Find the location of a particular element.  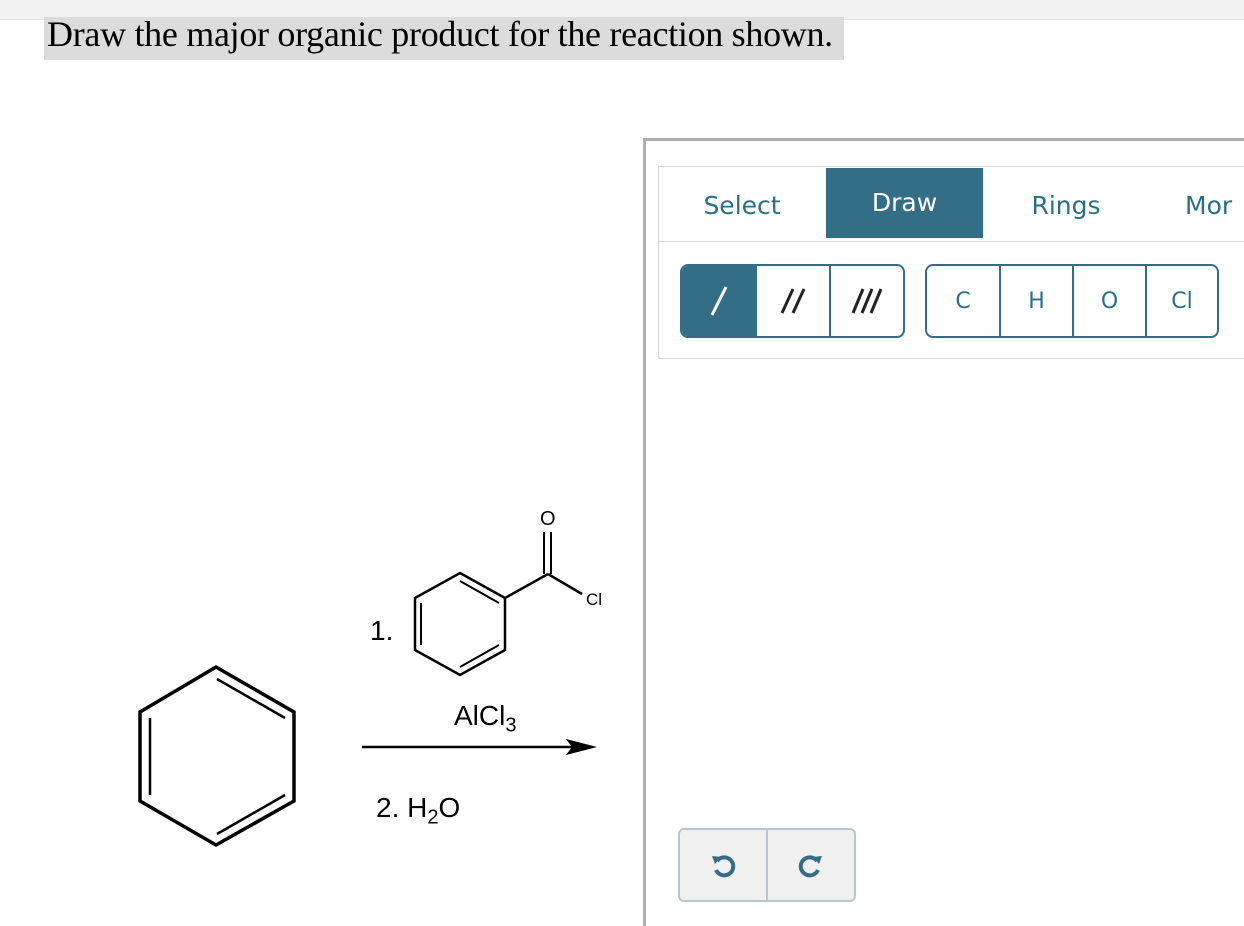

undo-button is located at coordinates (724, 865).